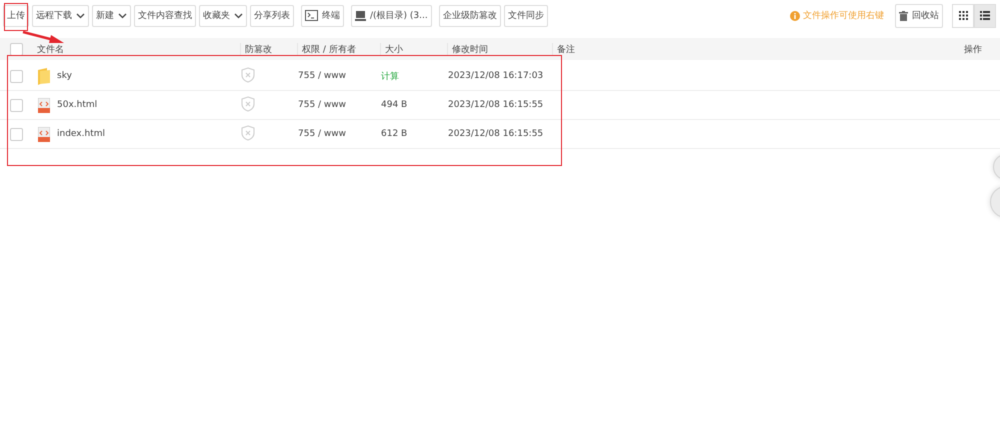 The image size is (1000, 437). What do you see at coordinates (919, 16) in the screenshot?
I see `recycle-bin-button: 回收站` at bounding box center [919, 16].